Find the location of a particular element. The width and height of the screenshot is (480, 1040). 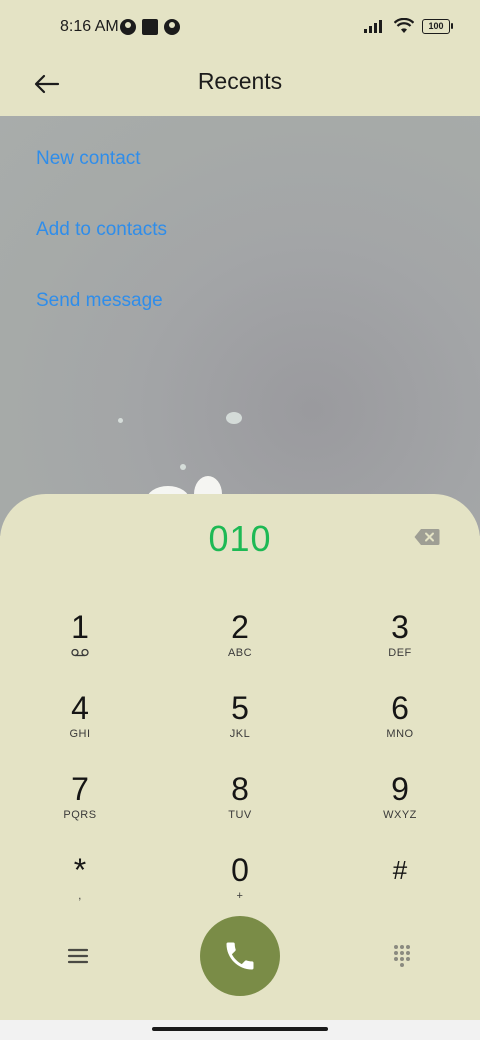

status-bar: 8:16 AM 100 is located at coordinates (240, 28).